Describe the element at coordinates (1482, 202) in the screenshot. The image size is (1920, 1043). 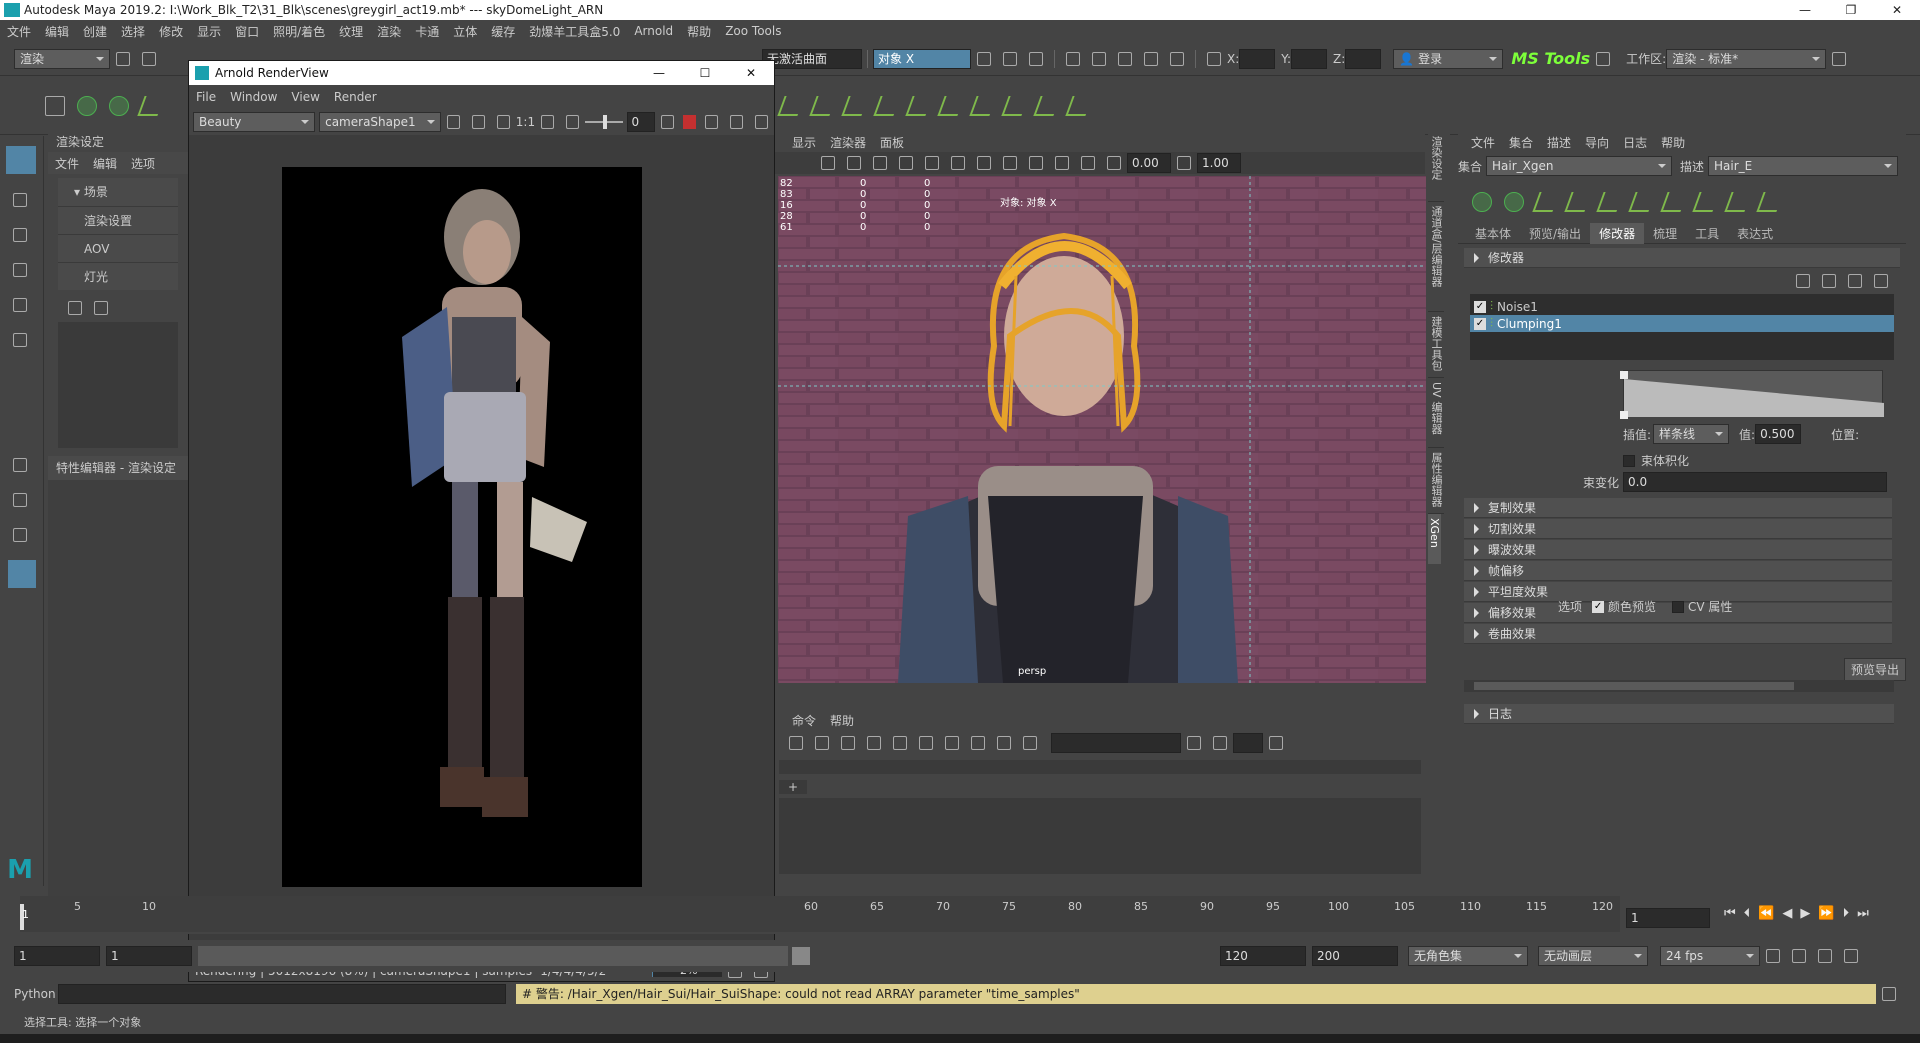
I see `xg-preview-icon` at that location.